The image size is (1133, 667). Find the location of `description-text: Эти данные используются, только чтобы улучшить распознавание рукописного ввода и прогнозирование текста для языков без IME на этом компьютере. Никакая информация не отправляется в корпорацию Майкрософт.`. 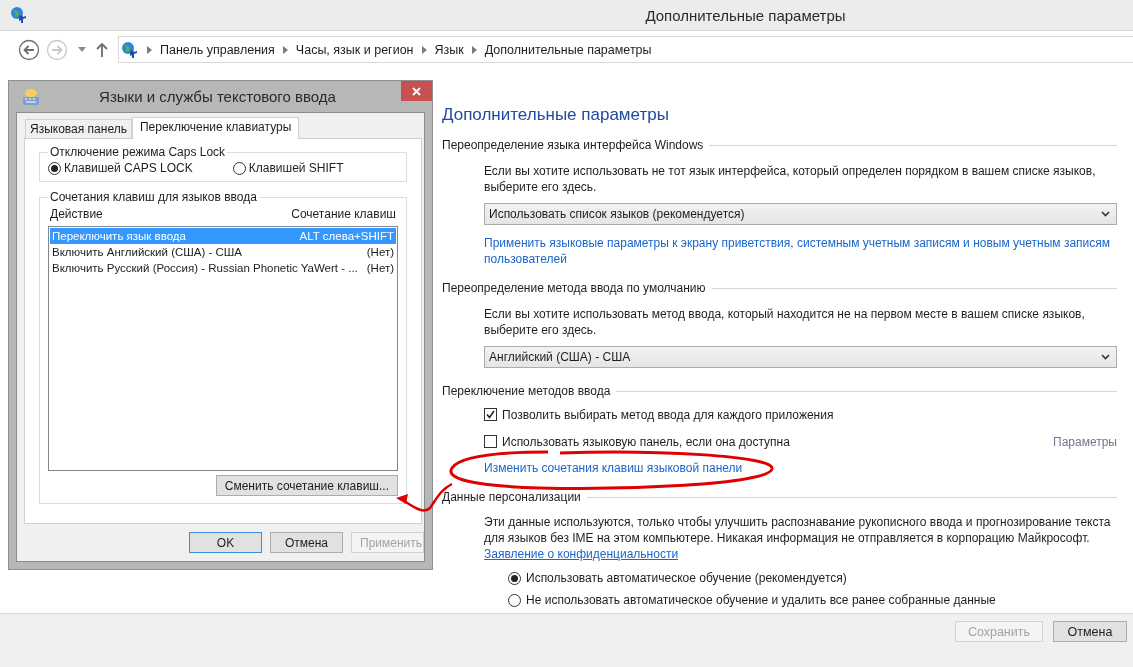

description-text: Эти данные используются, только чтобы улучшить распознавание рукописного ввода и прогнозирование текста для языков без IME на этом компьютере. Никакая информация не отправляется в корпорацию Майкрософт. is located at coordinates (798, 530).